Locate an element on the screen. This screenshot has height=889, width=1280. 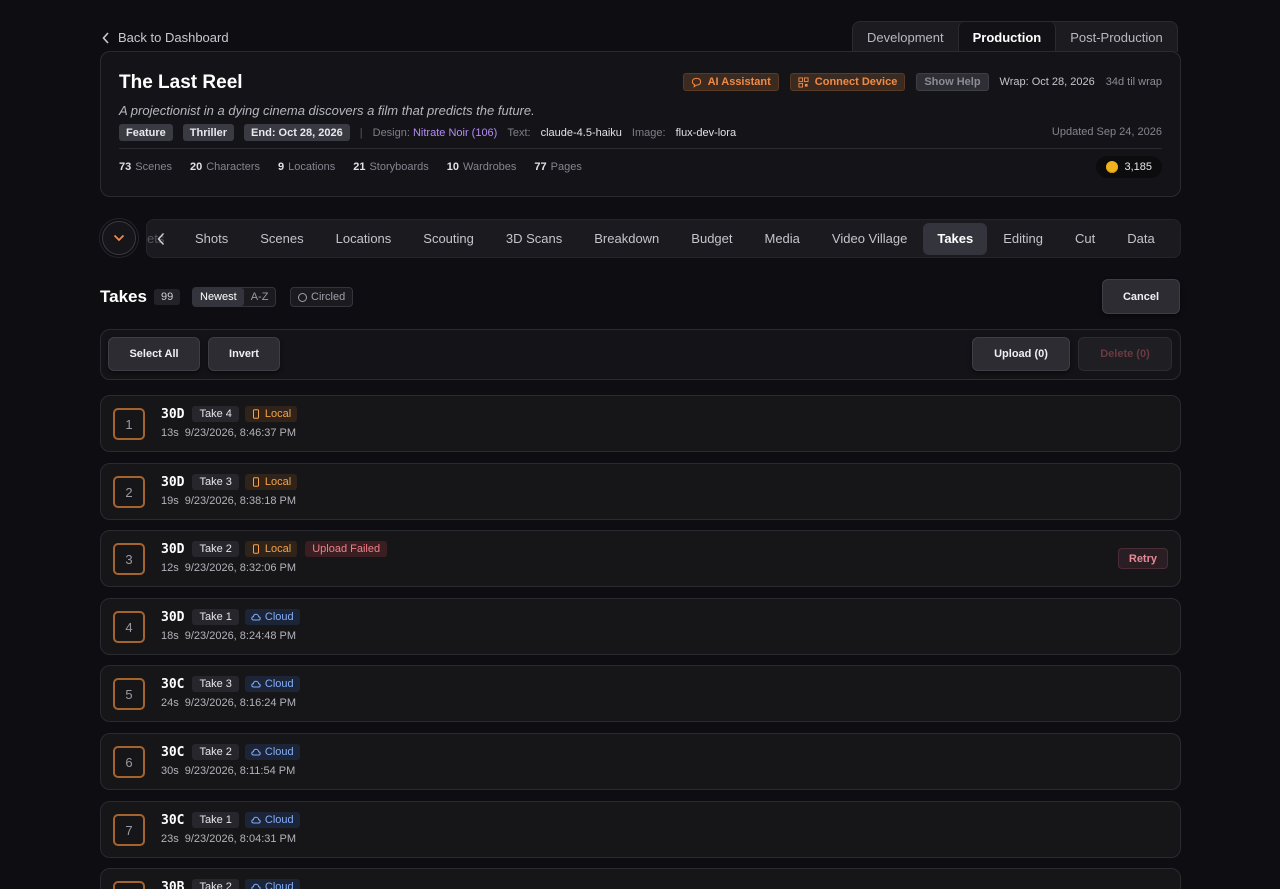
tab-production: Production is located at coordinates (1007, 37).